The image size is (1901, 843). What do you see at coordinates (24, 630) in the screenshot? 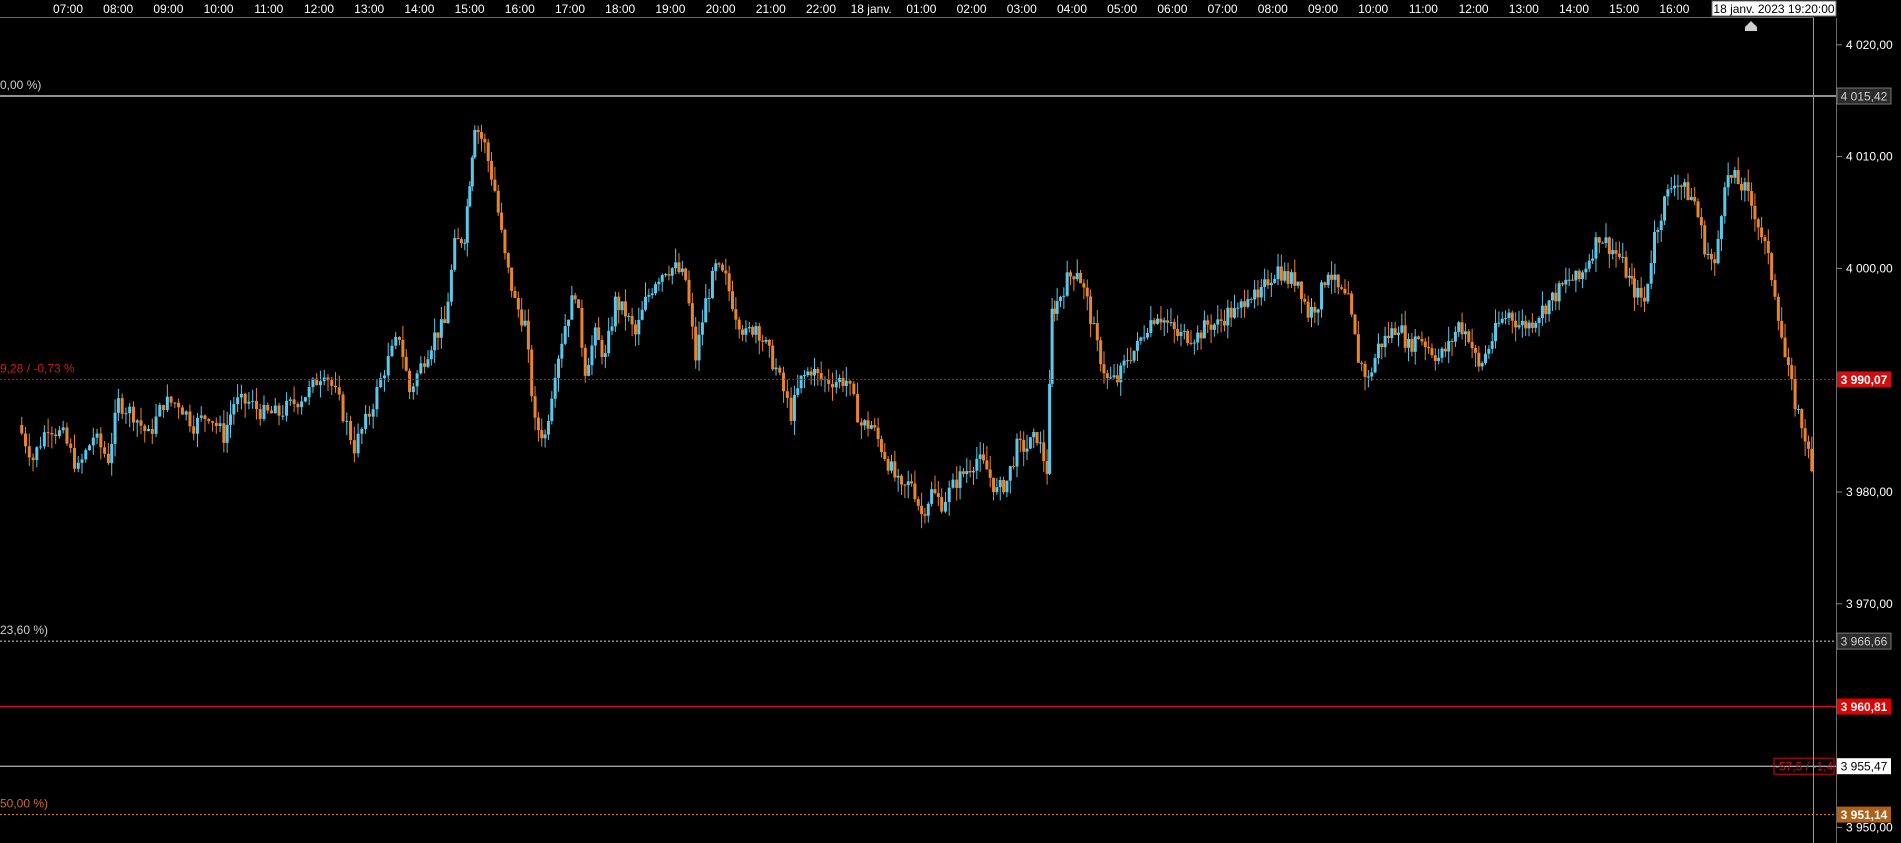
I see `fib-23-label: 23,60 %)` at bounding box center [24, 630].